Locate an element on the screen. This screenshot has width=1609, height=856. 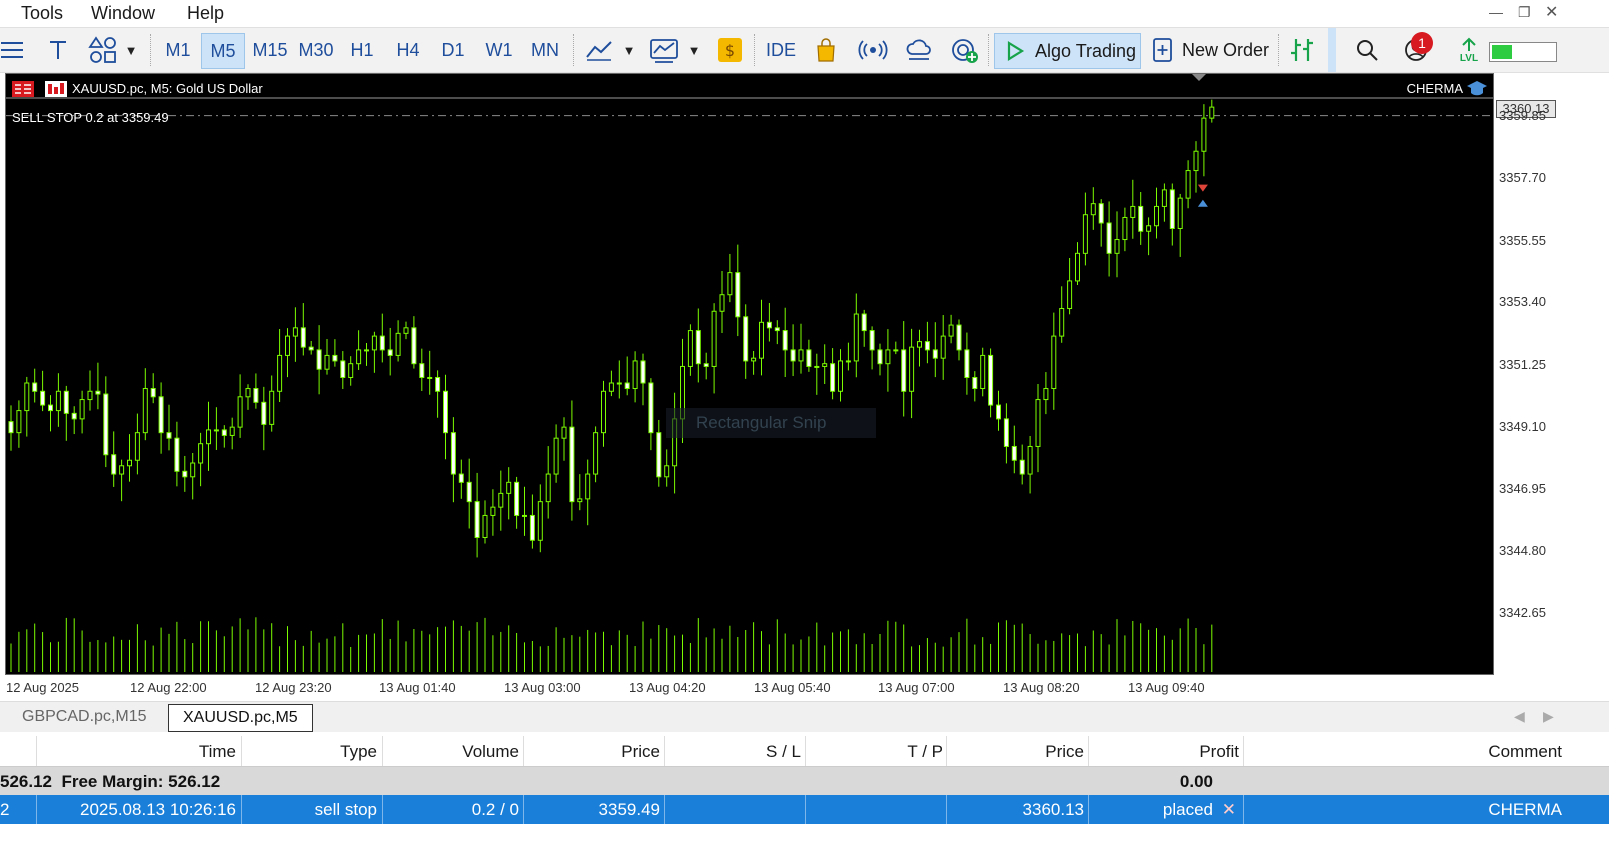
cloud-icon is located at coordinates (919, 50).